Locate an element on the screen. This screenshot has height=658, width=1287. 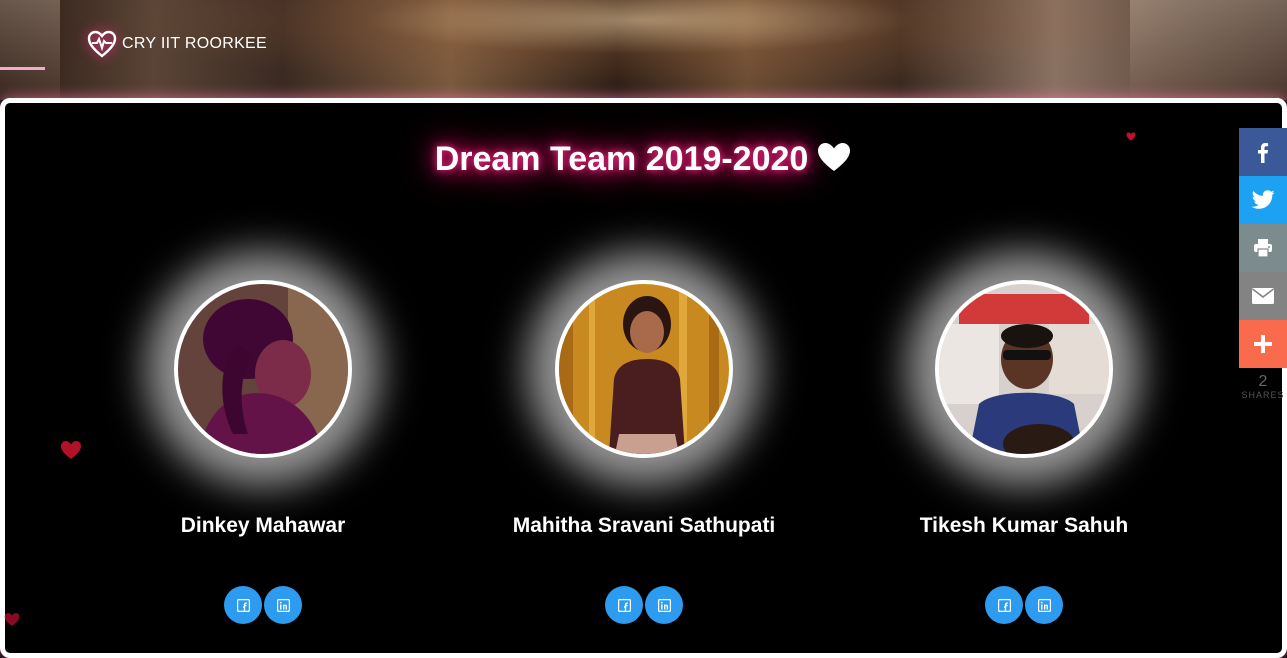
share-print-button is located at coordinates (1263, 248).